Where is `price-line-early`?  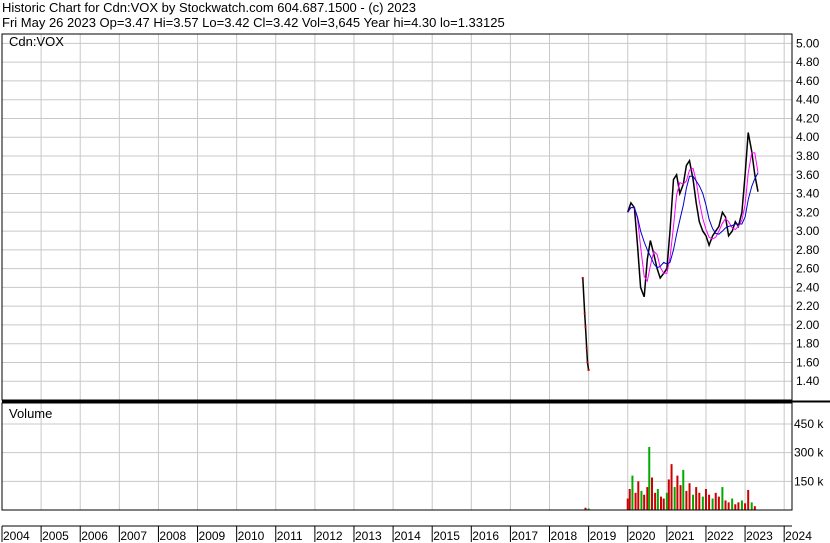
price-line-early is located at coordinates (586, 324).